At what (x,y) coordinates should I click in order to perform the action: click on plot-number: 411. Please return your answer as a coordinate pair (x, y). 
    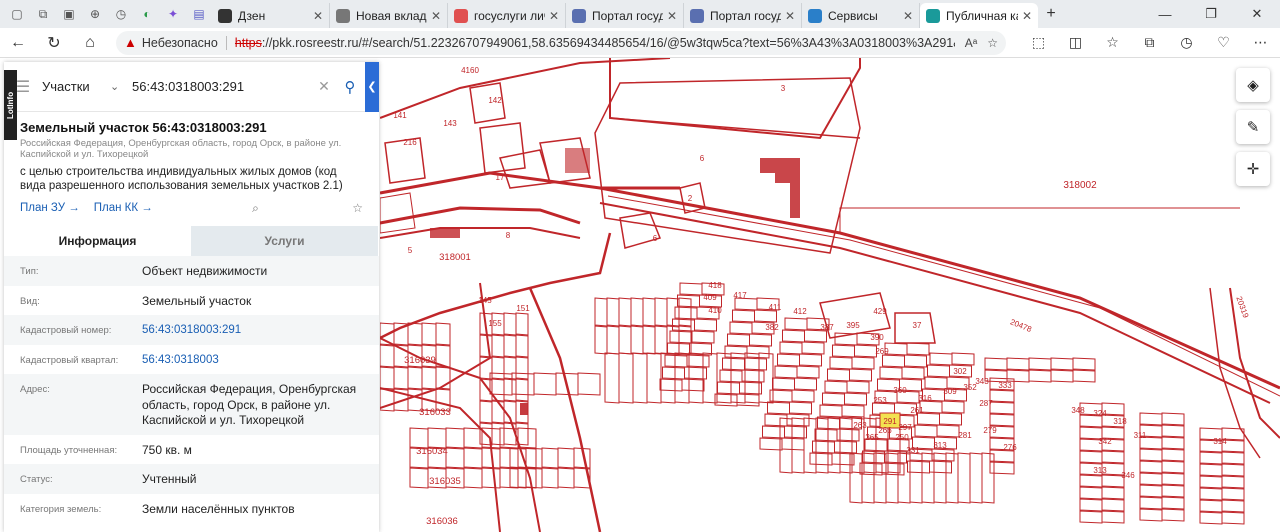
    Looking at the image, I should click on (775, 307).